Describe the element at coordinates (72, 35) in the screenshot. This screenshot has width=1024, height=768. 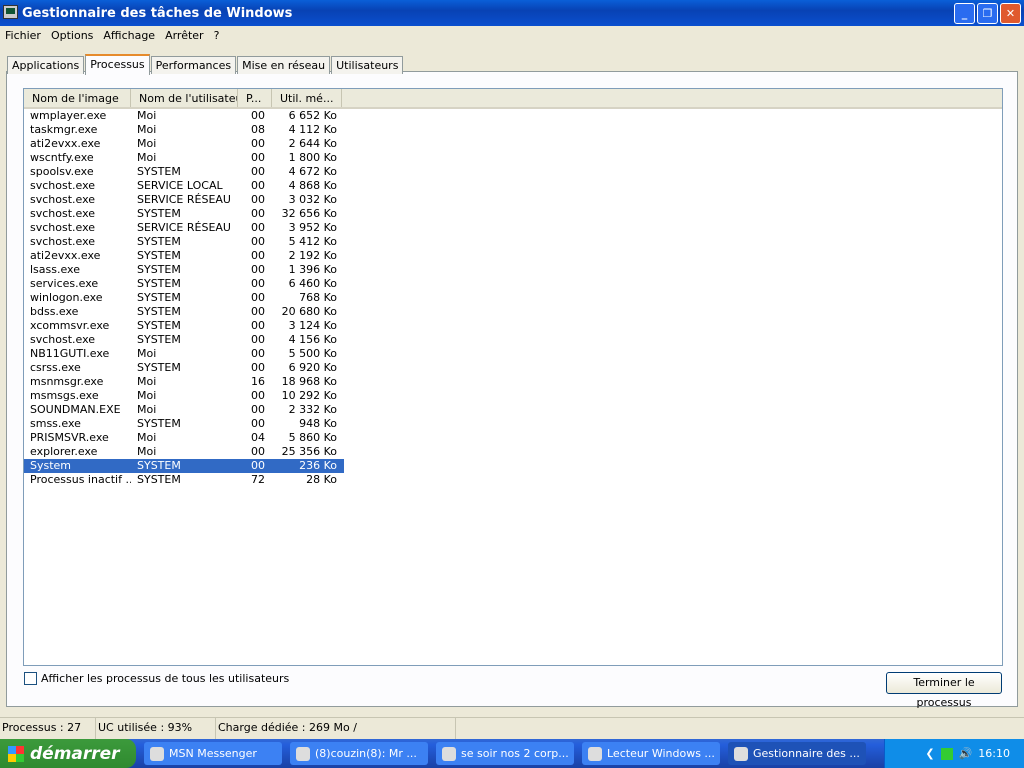
I see `menu-options: Options` at that location.